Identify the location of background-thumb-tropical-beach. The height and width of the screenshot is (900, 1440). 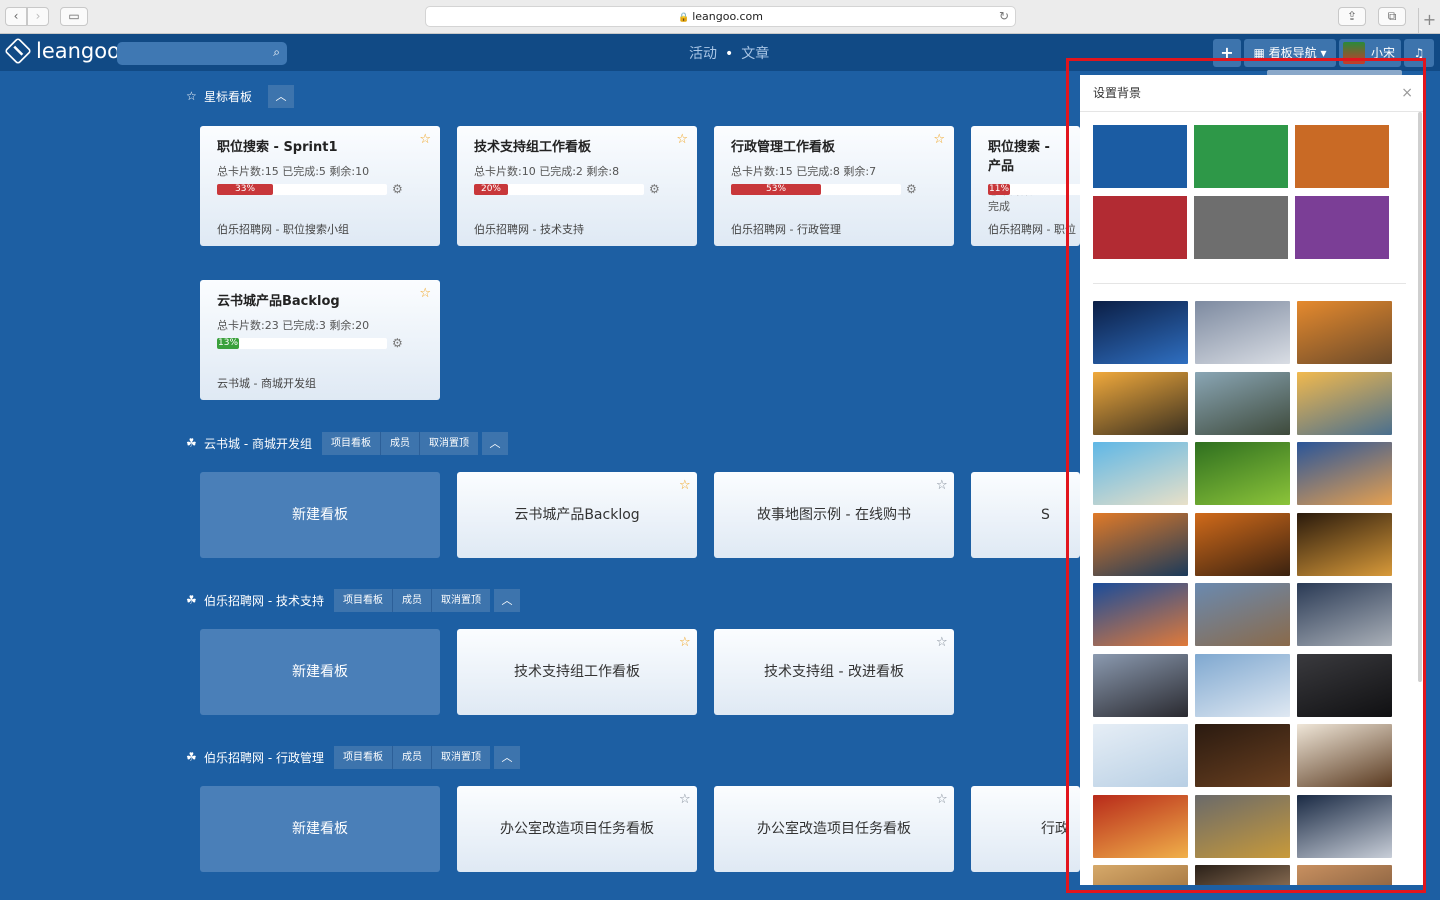
(1140, 473).